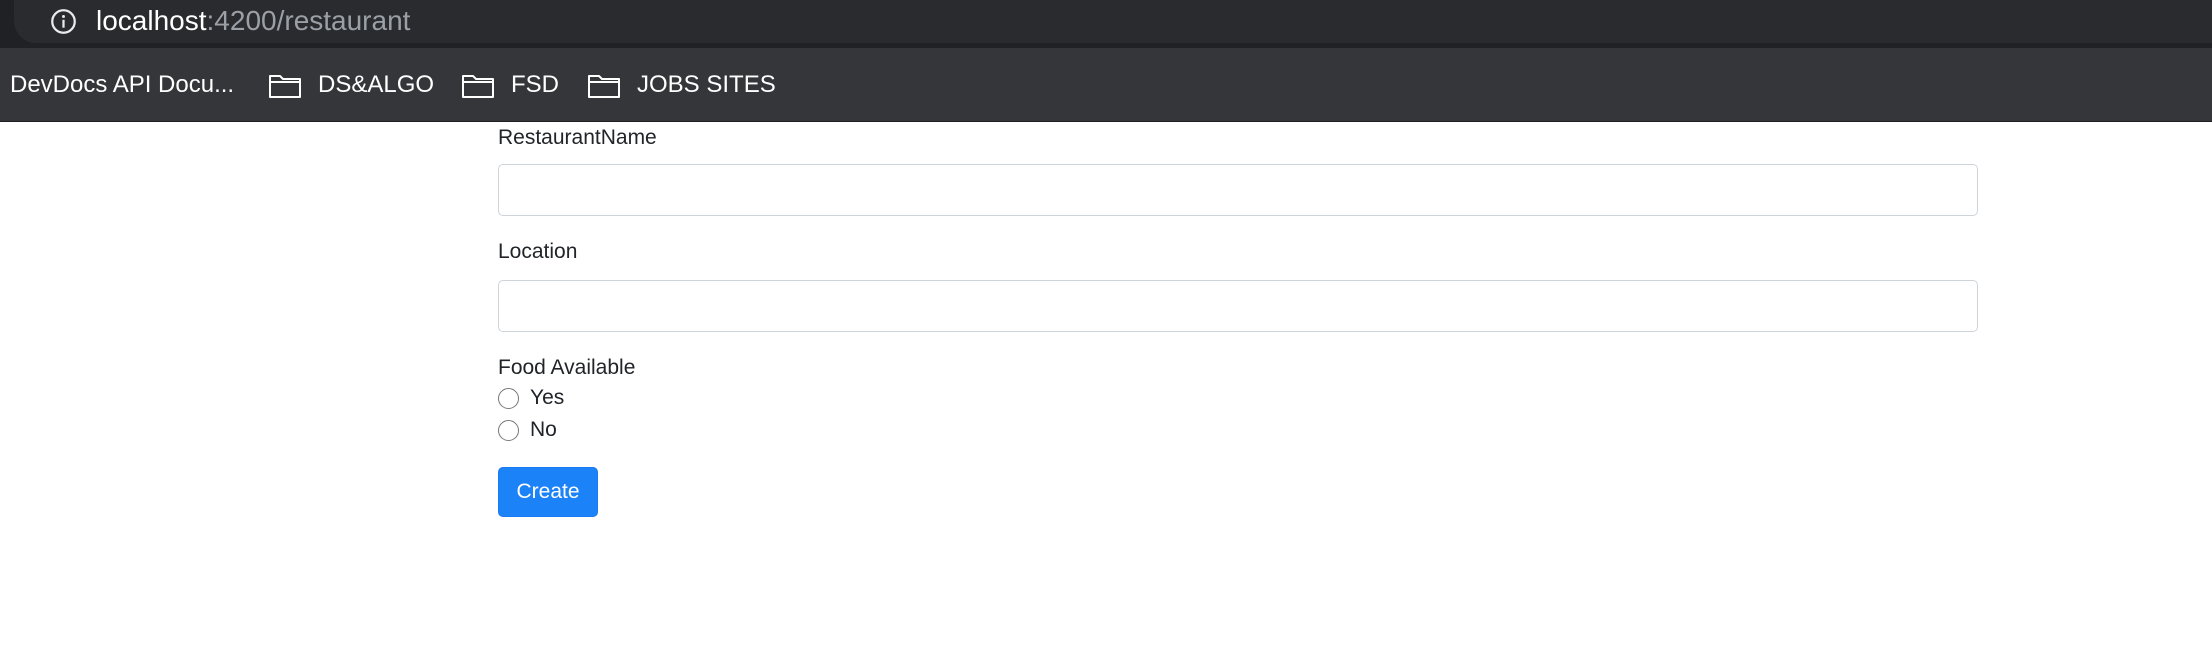 This screenshot has width=2212, height=658. I want to click on restaurant-name-input, so click(1238, 190).